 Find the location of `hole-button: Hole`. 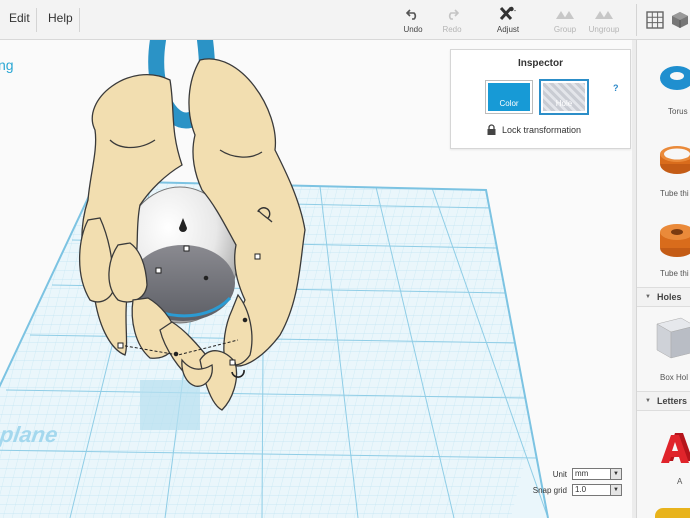

hole-button: Hole is located at coordinates (564, 97).